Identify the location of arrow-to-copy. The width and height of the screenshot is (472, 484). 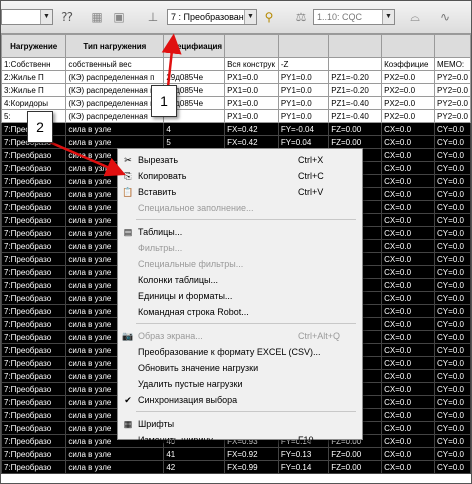
(86, 158).